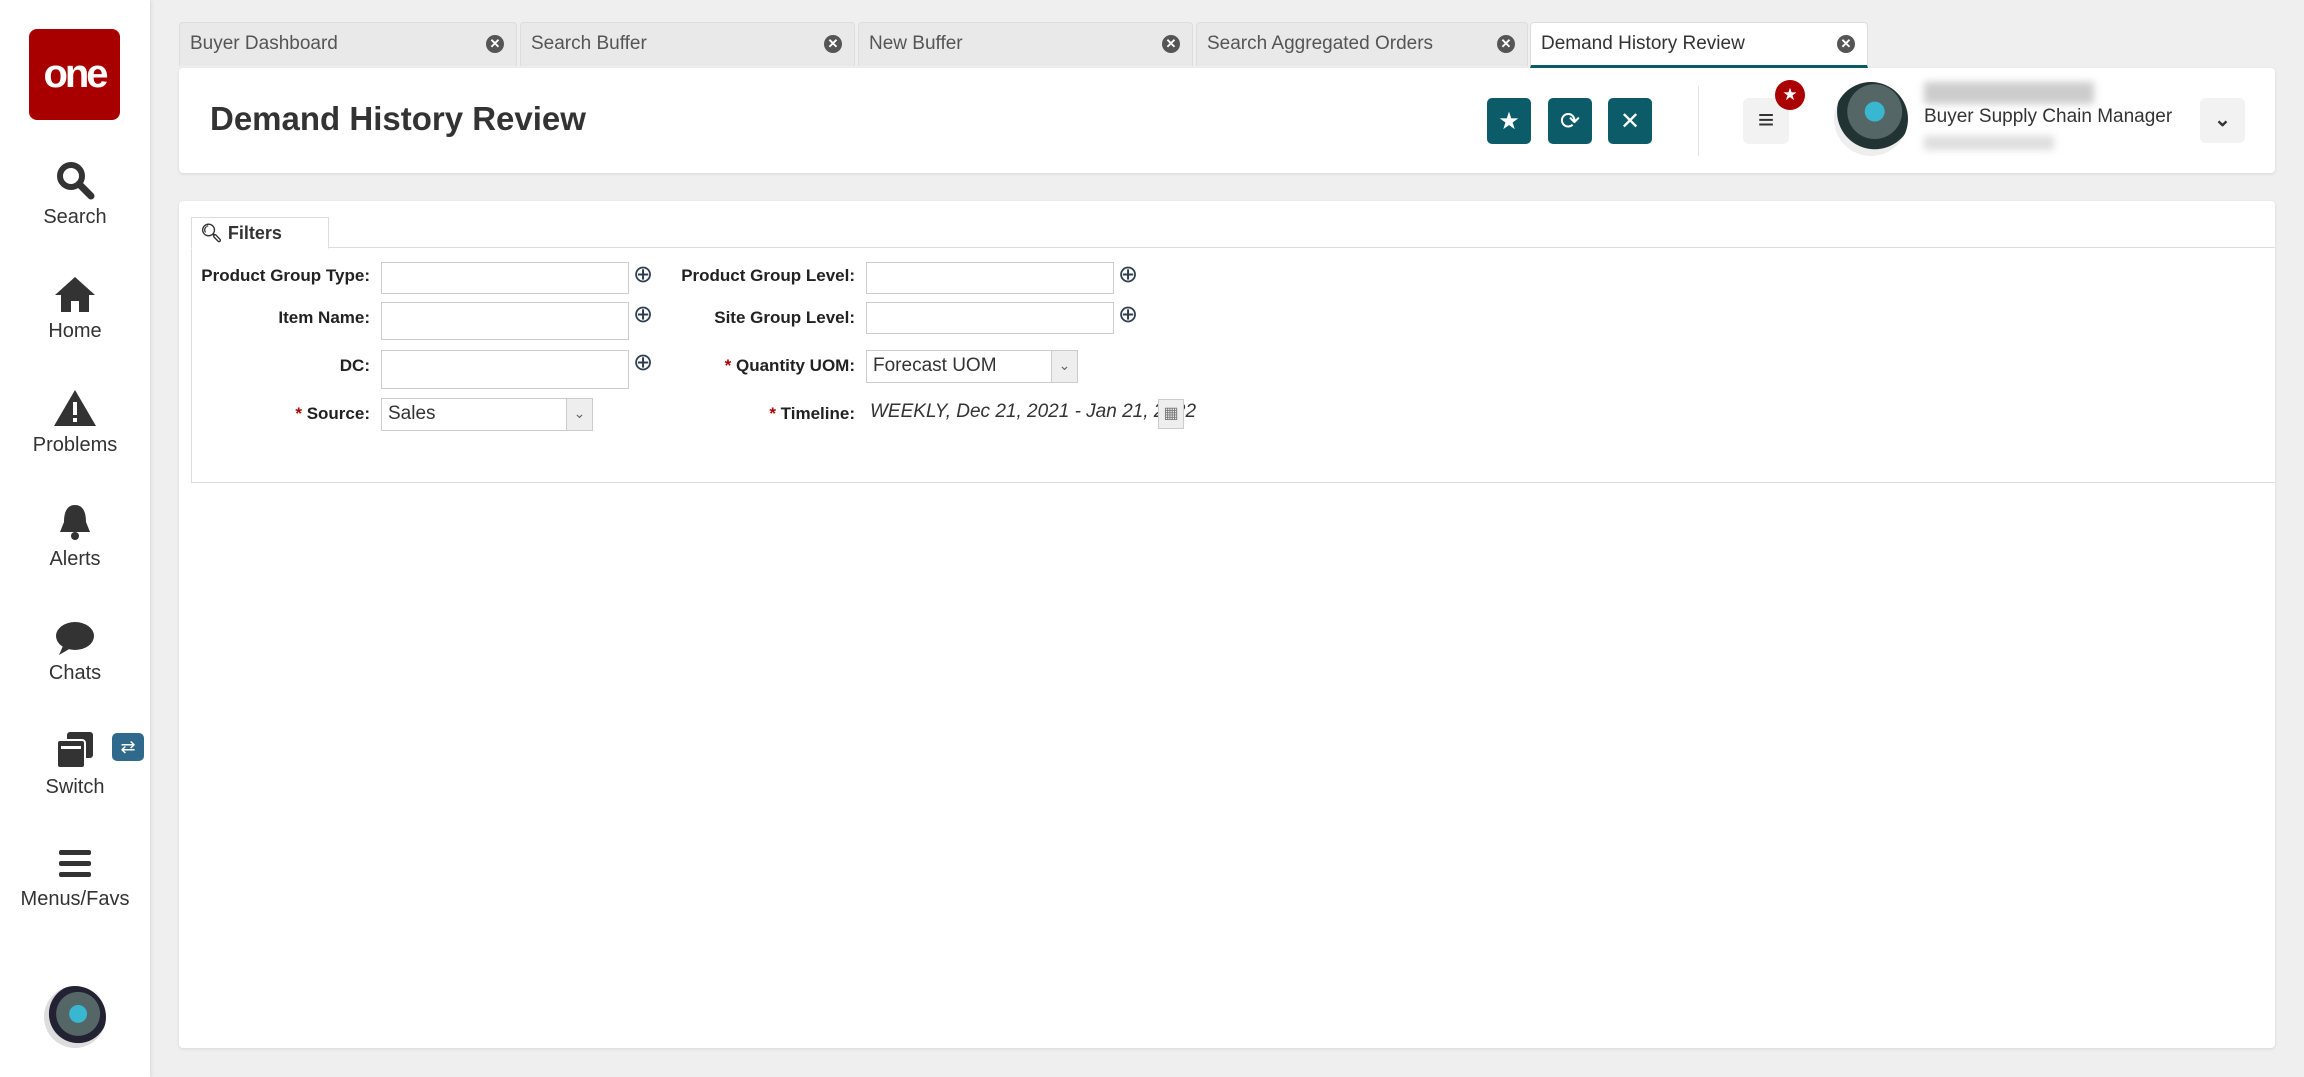 This screenshot has height=1077, width=2304. I want to click on sidebar-item-search: Search, so click(75, 194).